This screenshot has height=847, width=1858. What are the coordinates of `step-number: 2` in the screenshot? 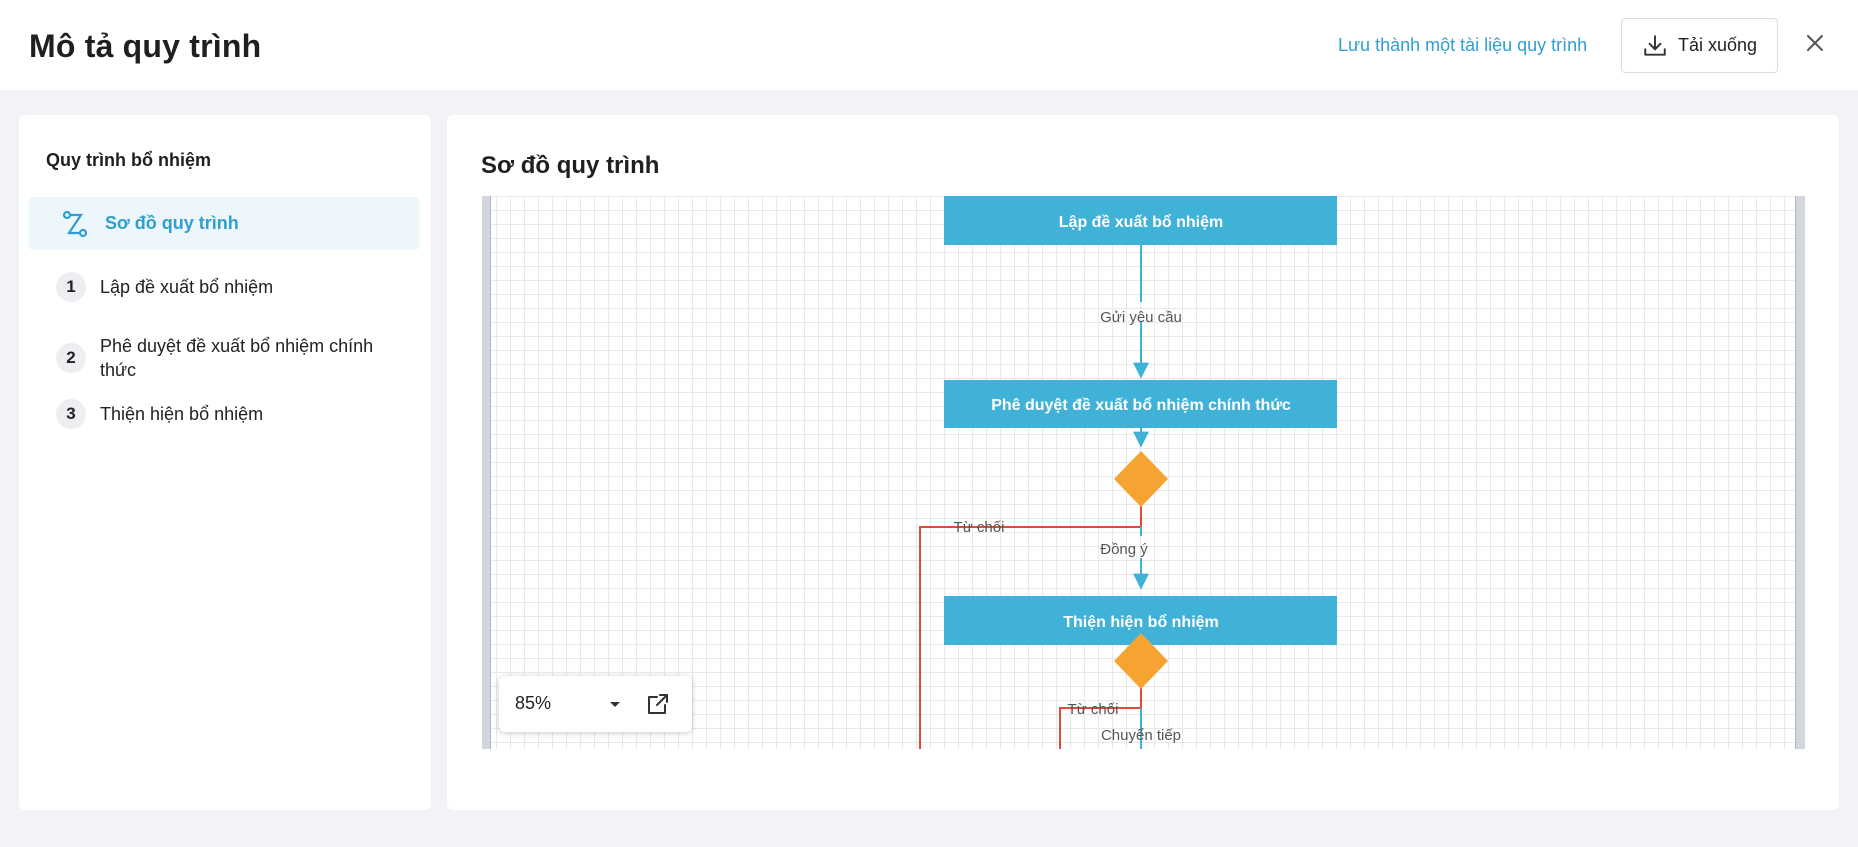 It's located at (71, 358).